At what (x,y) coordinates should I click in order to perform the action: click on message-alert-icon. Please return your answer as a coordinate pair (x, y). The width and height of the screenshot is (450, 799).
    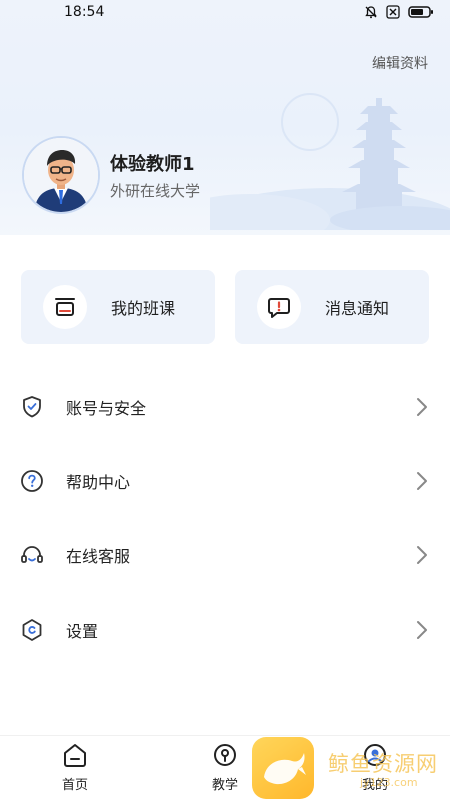
    Looking at the image, I should click on (279, 308).